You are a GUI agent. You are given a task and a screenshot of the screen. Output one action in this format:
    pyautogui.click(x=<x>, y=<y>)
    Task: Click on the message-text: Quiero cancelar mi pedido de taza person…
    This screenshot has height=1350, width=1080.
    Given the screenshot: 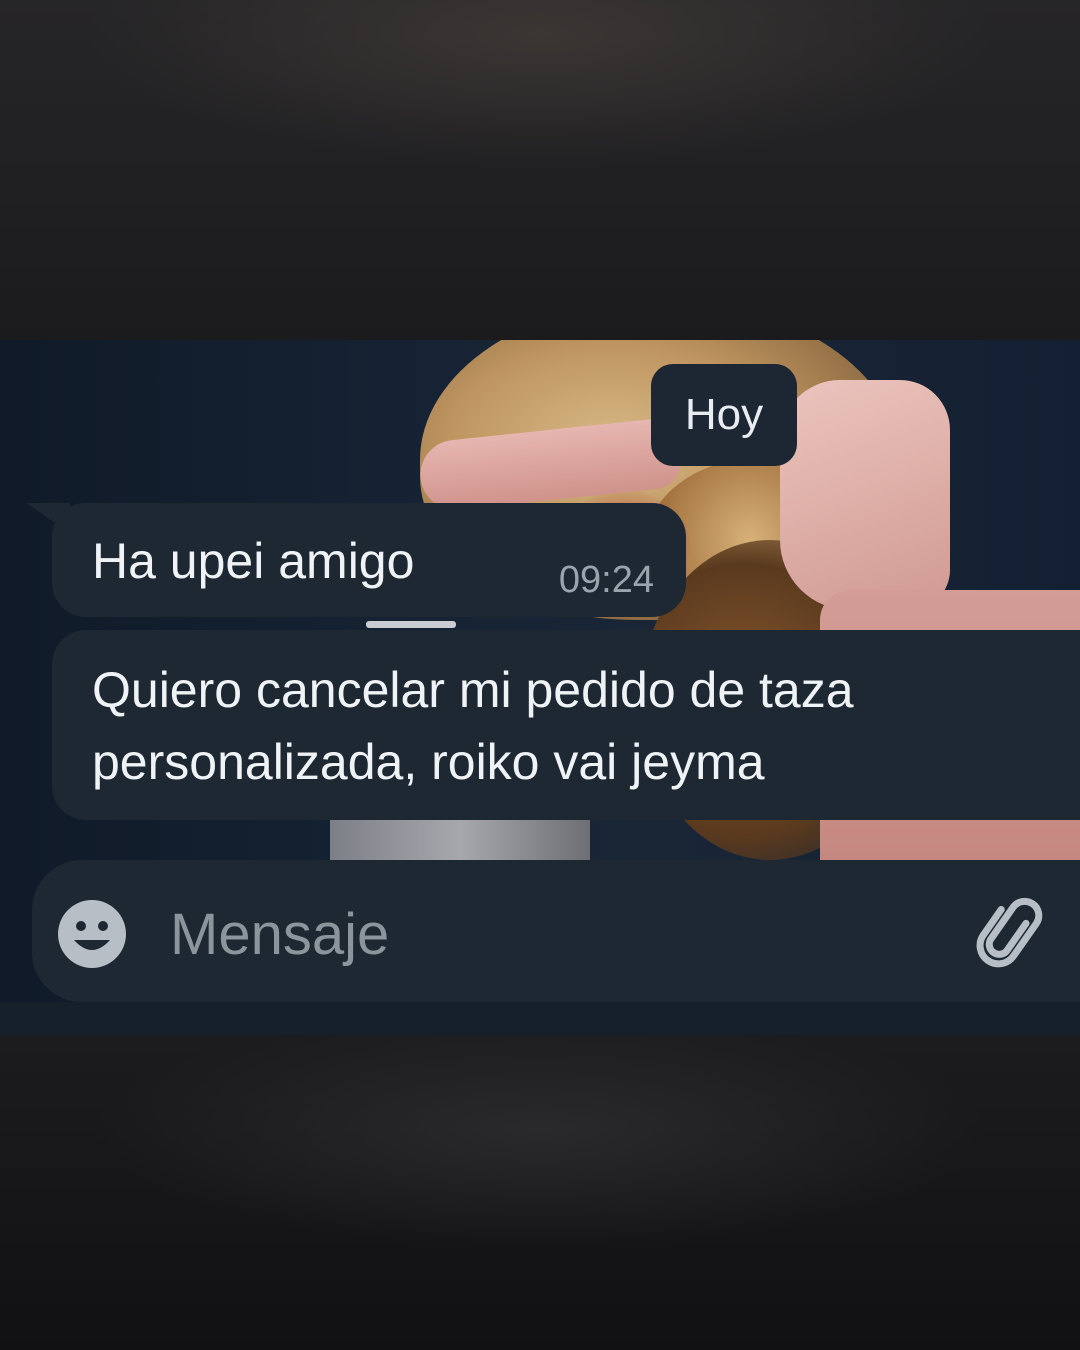 What is the action you would take?
    pyautogui.click(x=473, y=726)
    